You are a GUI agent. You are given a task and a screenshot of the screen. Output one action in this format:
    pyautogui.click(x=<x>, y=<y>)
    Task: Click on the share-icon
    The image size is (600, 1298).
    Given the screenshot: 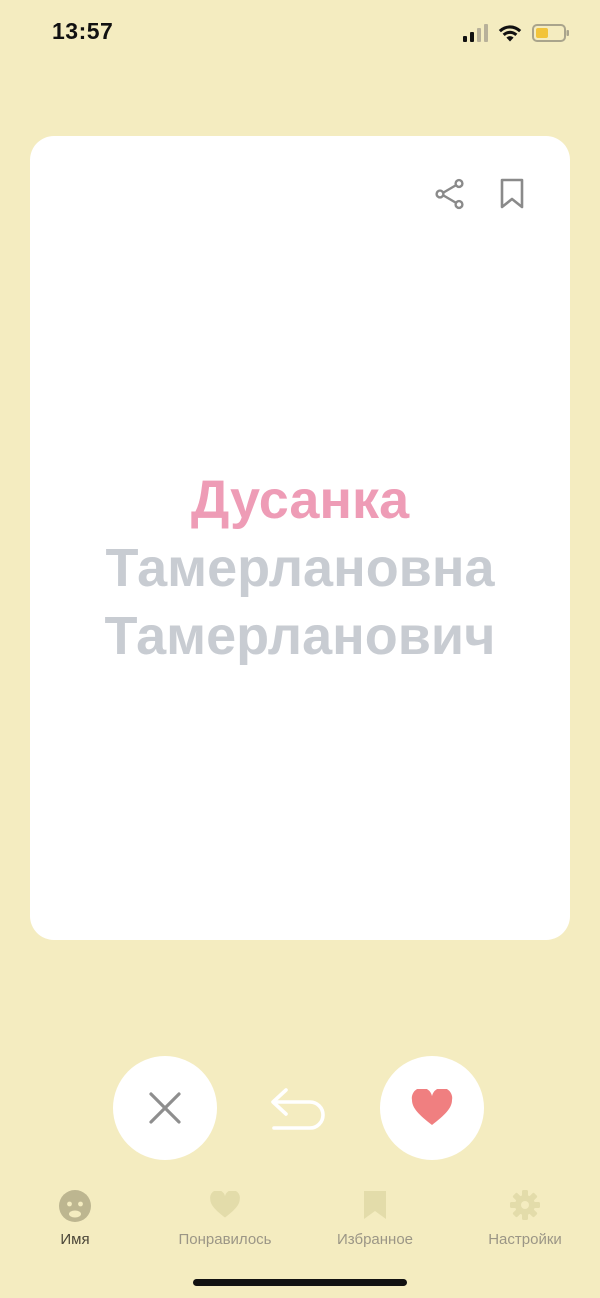 What is the action you would take?
    pyautogui.click(x=449, y=194)
    